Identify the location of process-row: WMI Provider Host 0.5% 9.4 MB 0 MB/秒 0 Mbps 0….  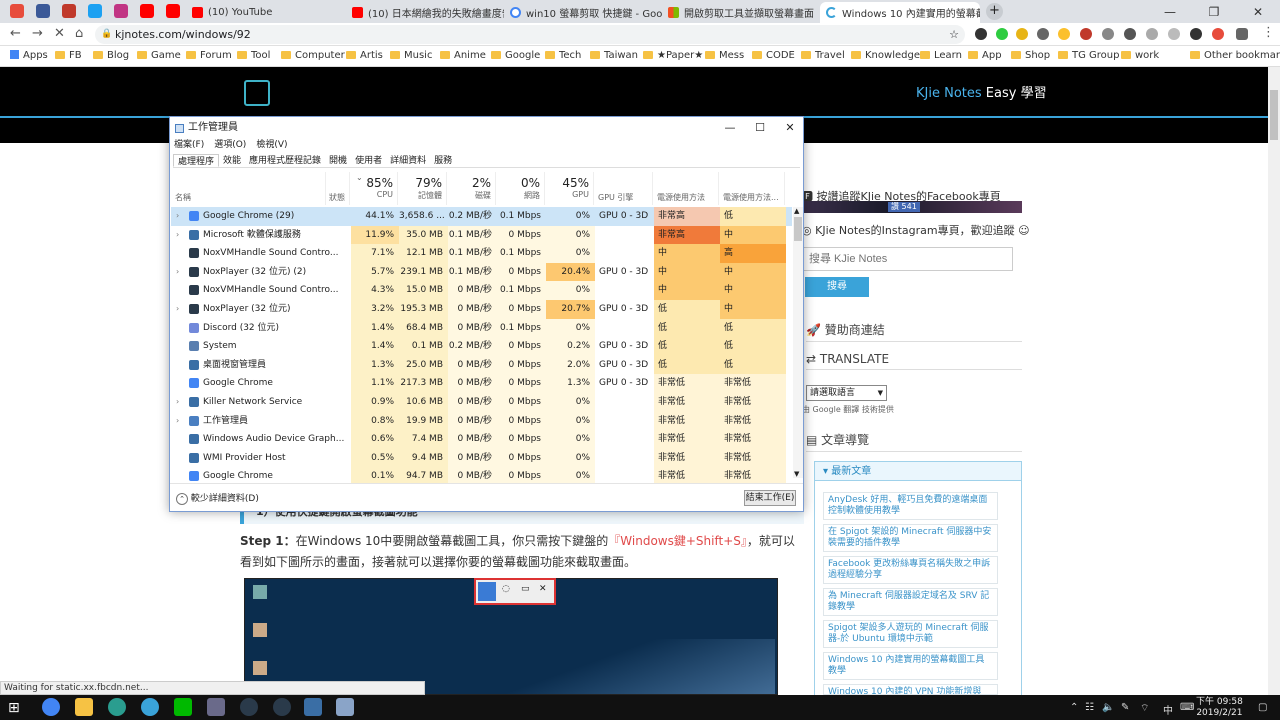
(481, 458).